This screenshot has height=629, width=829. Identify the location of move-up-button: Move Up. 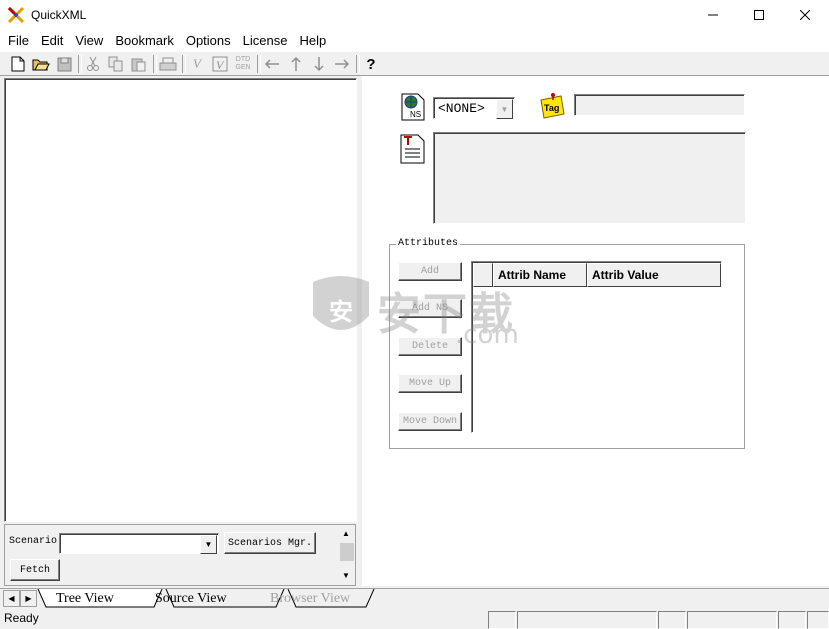
(430, 383).